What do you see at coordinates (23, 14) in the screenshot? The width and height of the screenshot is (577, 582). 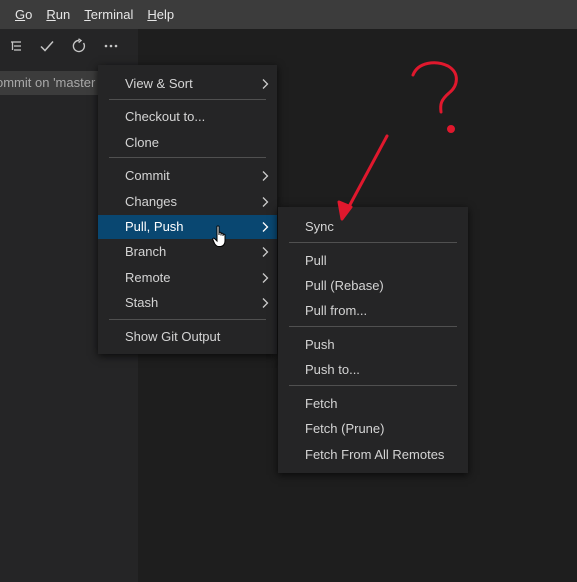 I see `menu-go: Go` at bounding box center [23, 14].